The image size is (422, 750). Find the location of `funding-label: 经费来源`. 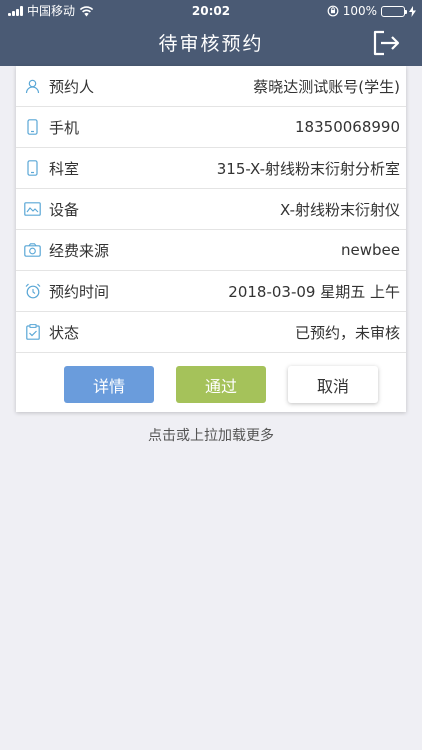

funding-label: 经费来源 is located at coordinates (79, 250).